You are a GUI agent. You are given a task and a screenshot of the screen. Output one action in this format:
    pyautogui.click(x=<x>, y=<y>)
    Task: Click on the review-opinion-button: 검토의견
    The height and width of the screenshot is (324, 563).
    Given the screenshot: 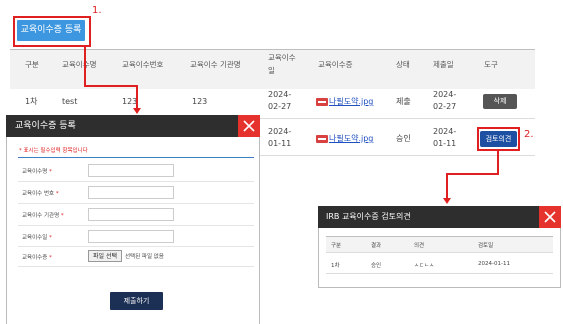 What is the action you would take?
    pyautogui.click(x=498, y=139)
    